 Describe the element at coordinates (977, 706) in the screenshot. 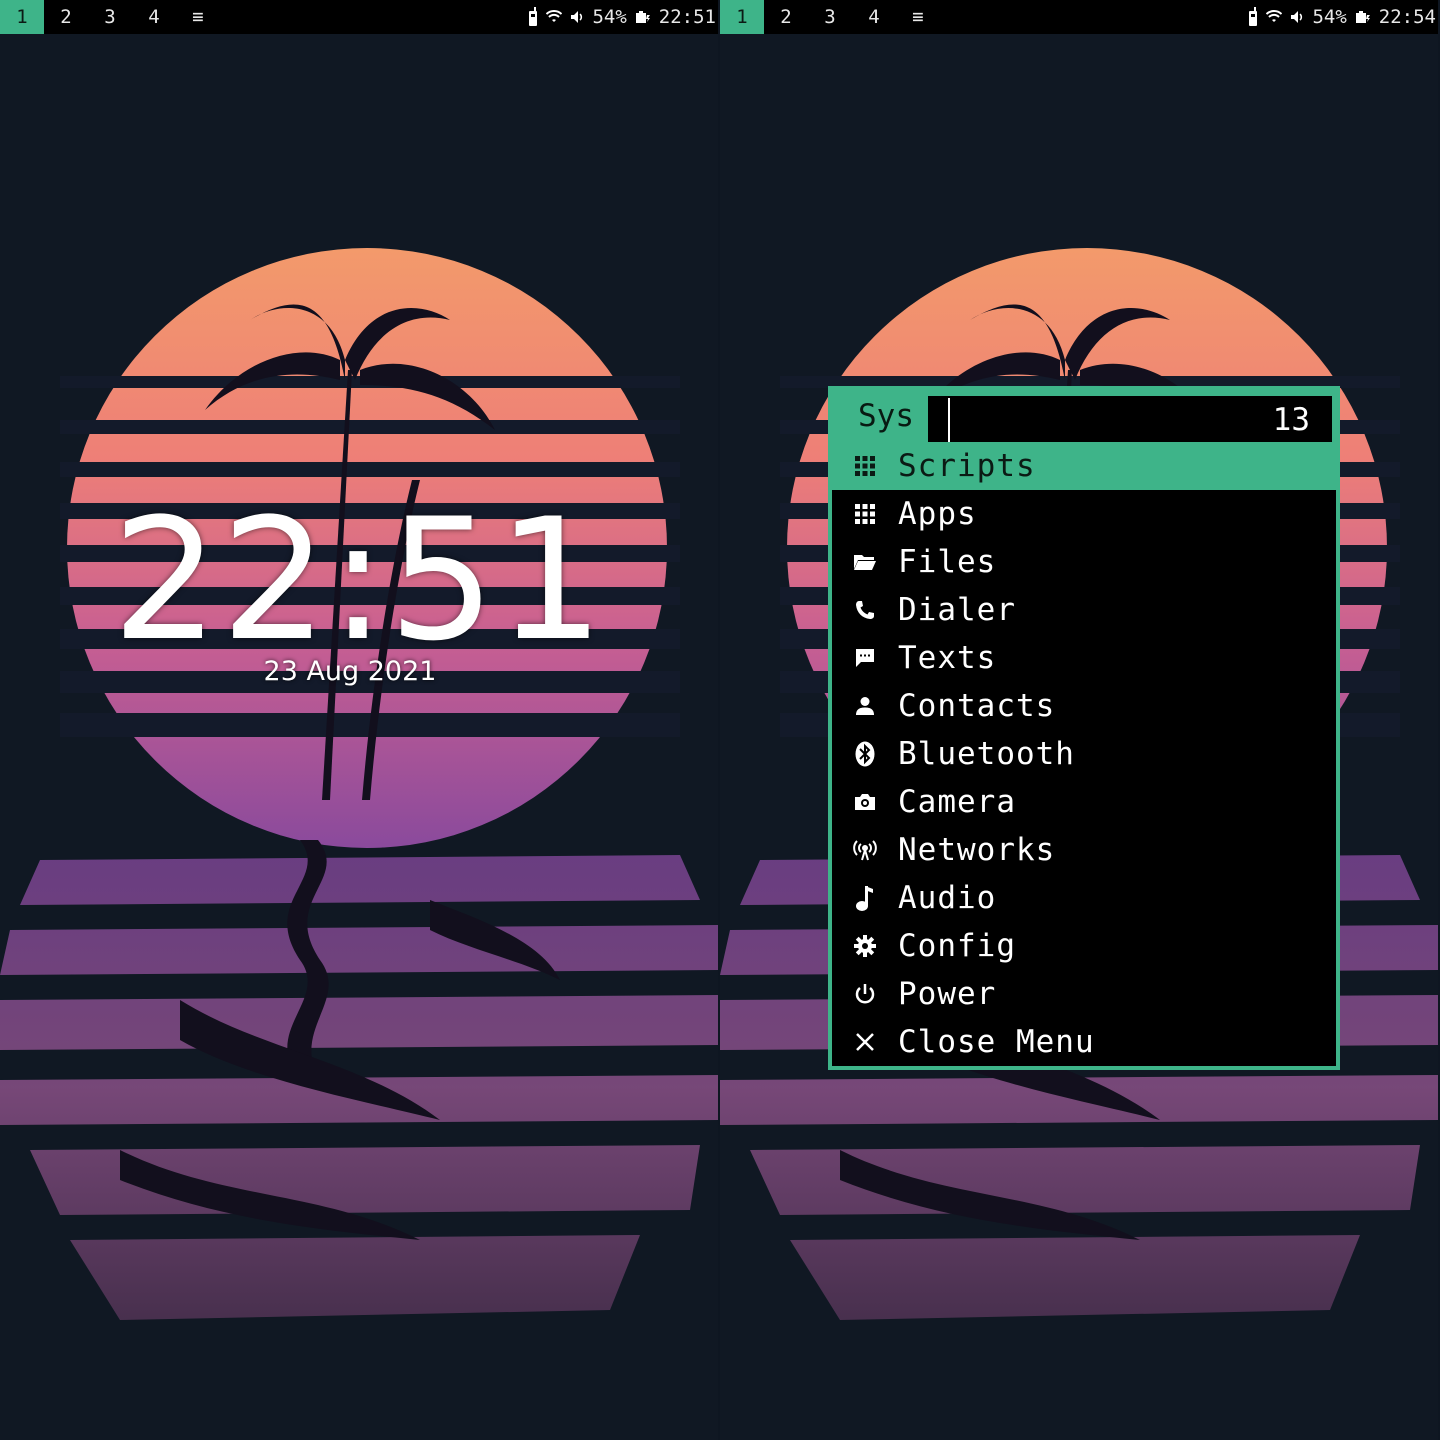

I see `menu-item-label: Contacts` at that location.